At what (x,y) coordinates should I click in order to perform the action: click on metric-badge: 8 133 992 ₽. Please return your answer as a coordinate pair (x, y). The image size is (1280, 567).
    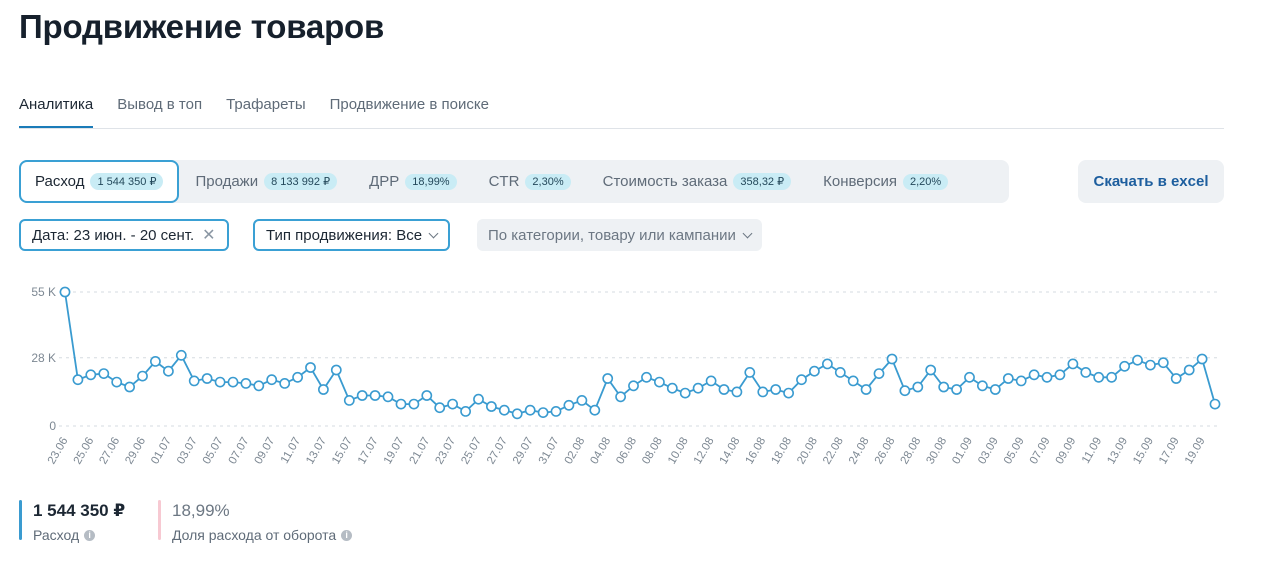
    Looking at the image, I should click on (301, 181).